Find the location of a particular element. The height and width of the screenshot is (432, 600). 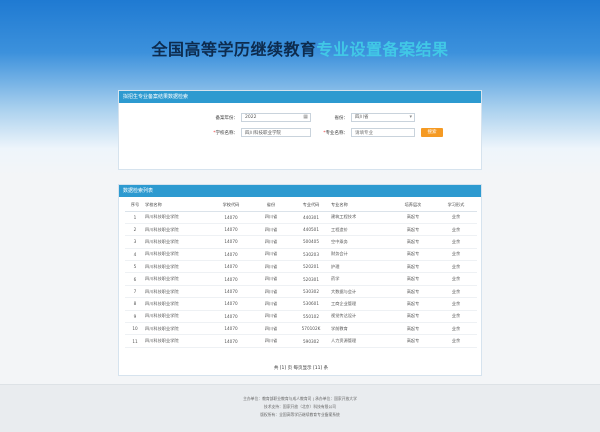

table-cell: 财务会计 is located at coordinates (361, 255).